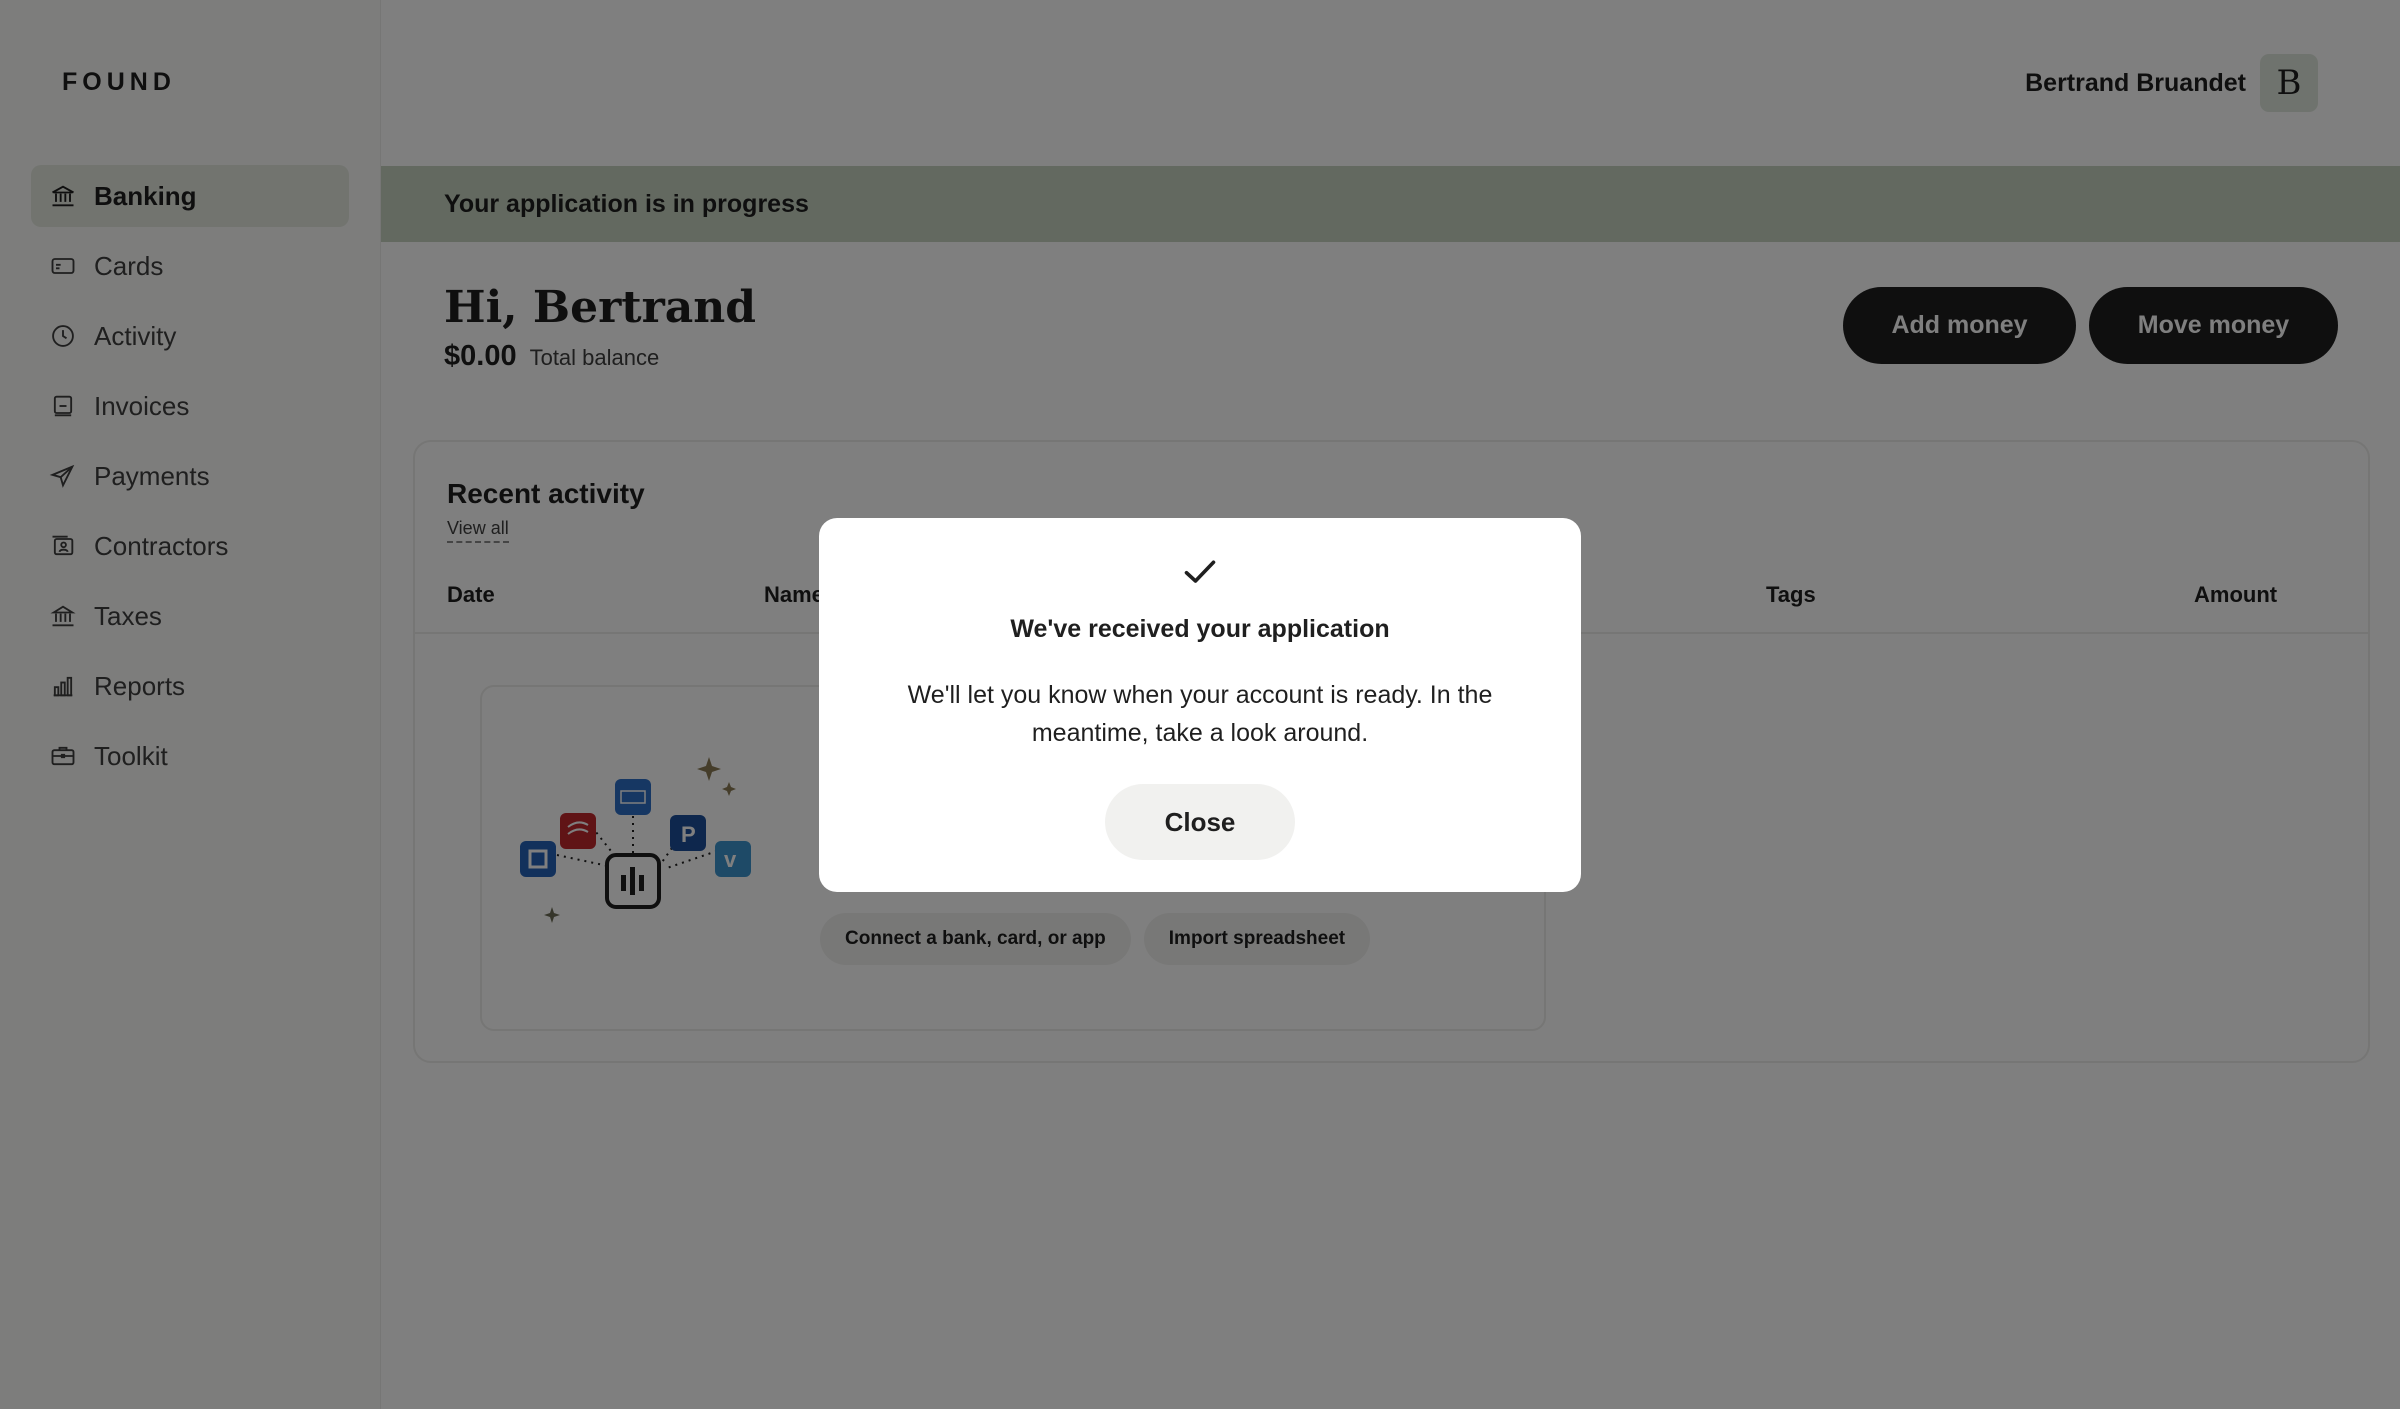 This screenshot has width=2400, height=1409. Describe the element at coordinates (1200, 571) in the screenshot. I see `checkmark-icon` at that location.